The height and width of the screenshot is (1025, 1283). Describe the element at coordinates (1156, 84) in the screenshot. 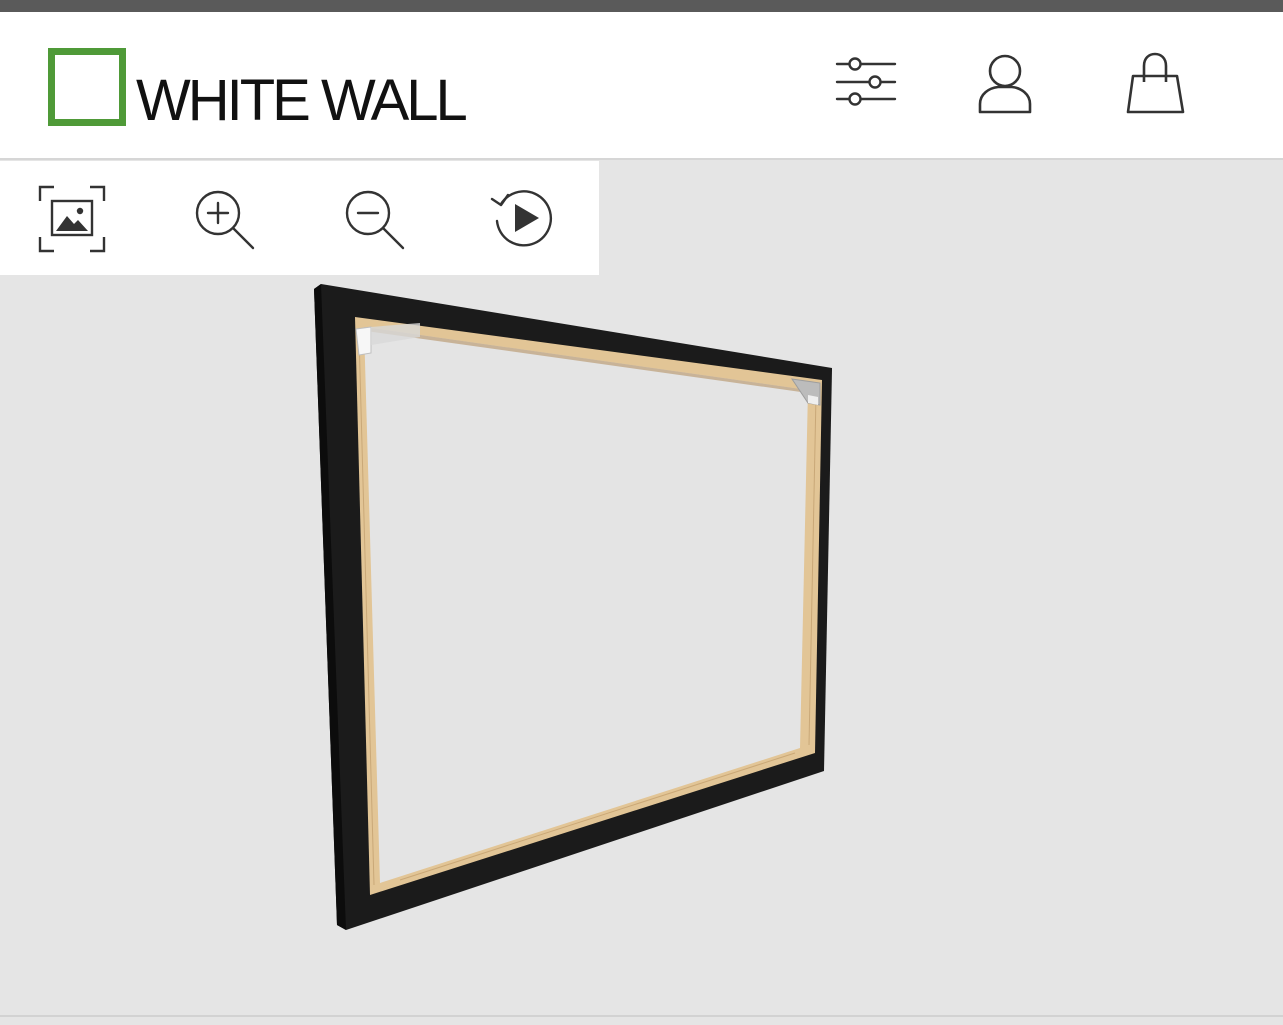

I see `shopping-bag-icon` at that location.